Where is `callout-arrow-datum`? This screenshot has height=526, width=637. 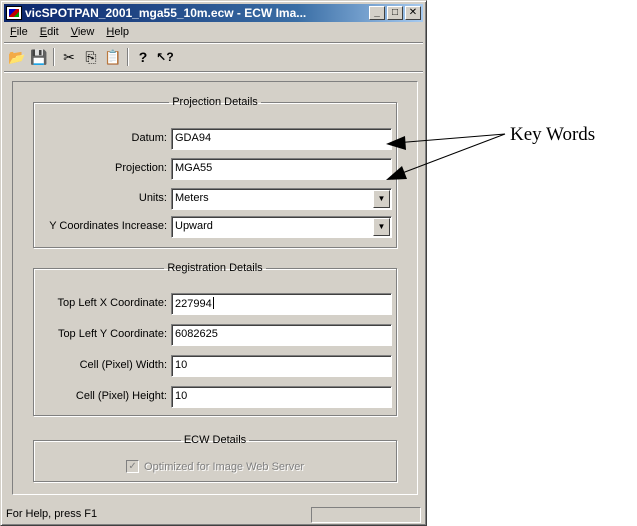
callout-arrow-datum is located at coordinates (450, 138).